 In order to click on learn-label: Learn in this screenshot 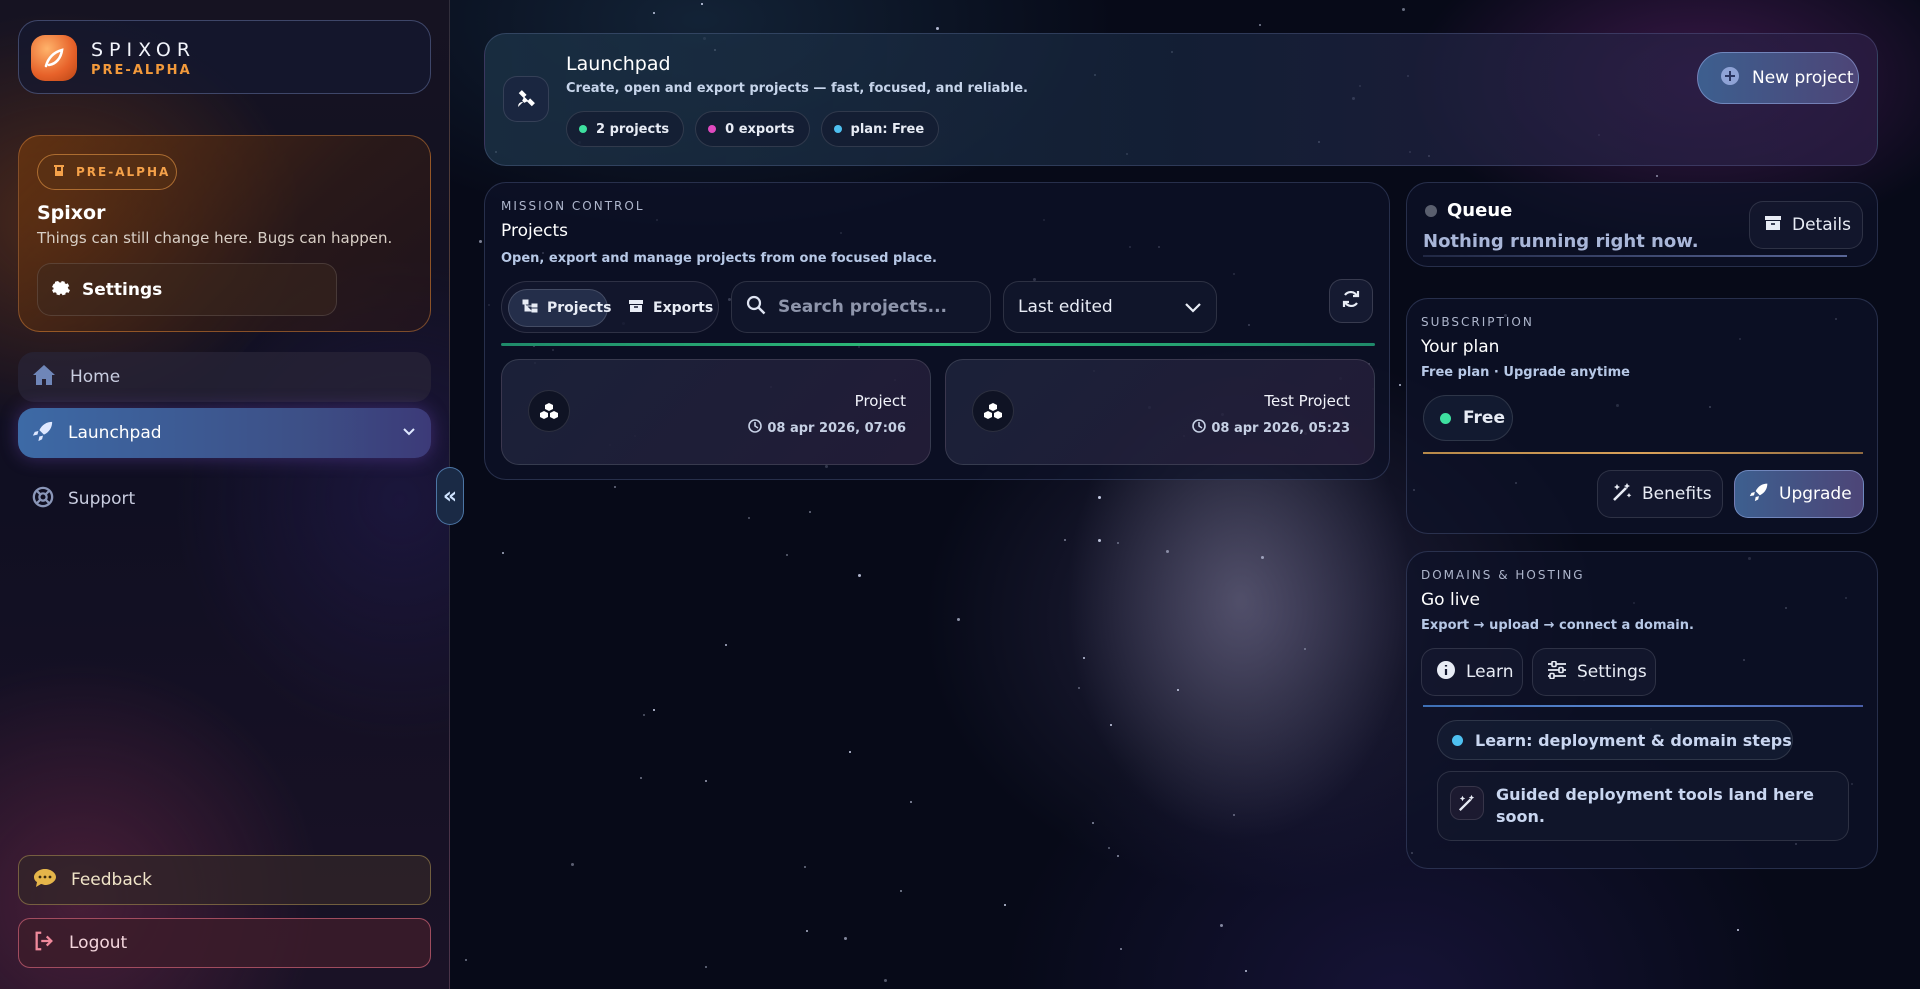, I will do `click(1490, 672)`.